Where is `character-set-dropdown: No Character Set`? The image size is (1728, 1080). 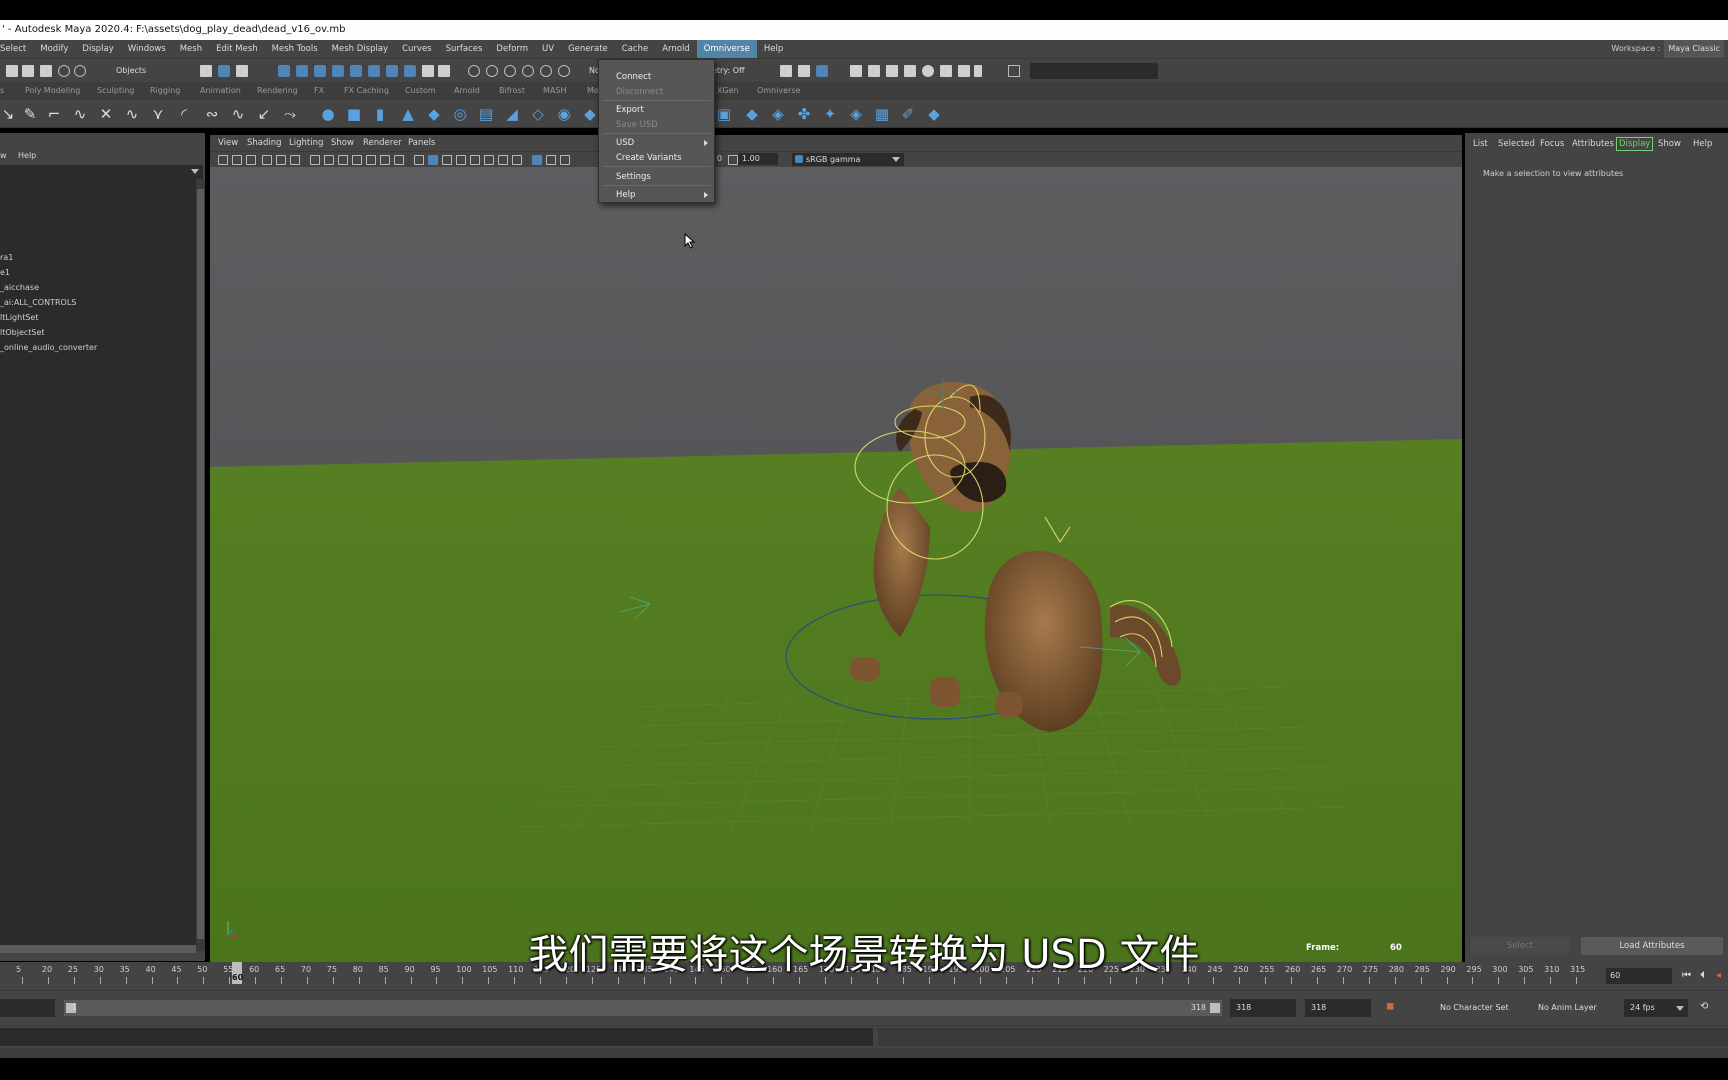 character-set-dropdown: No Character Set is located at coordinates (1474, 1008).